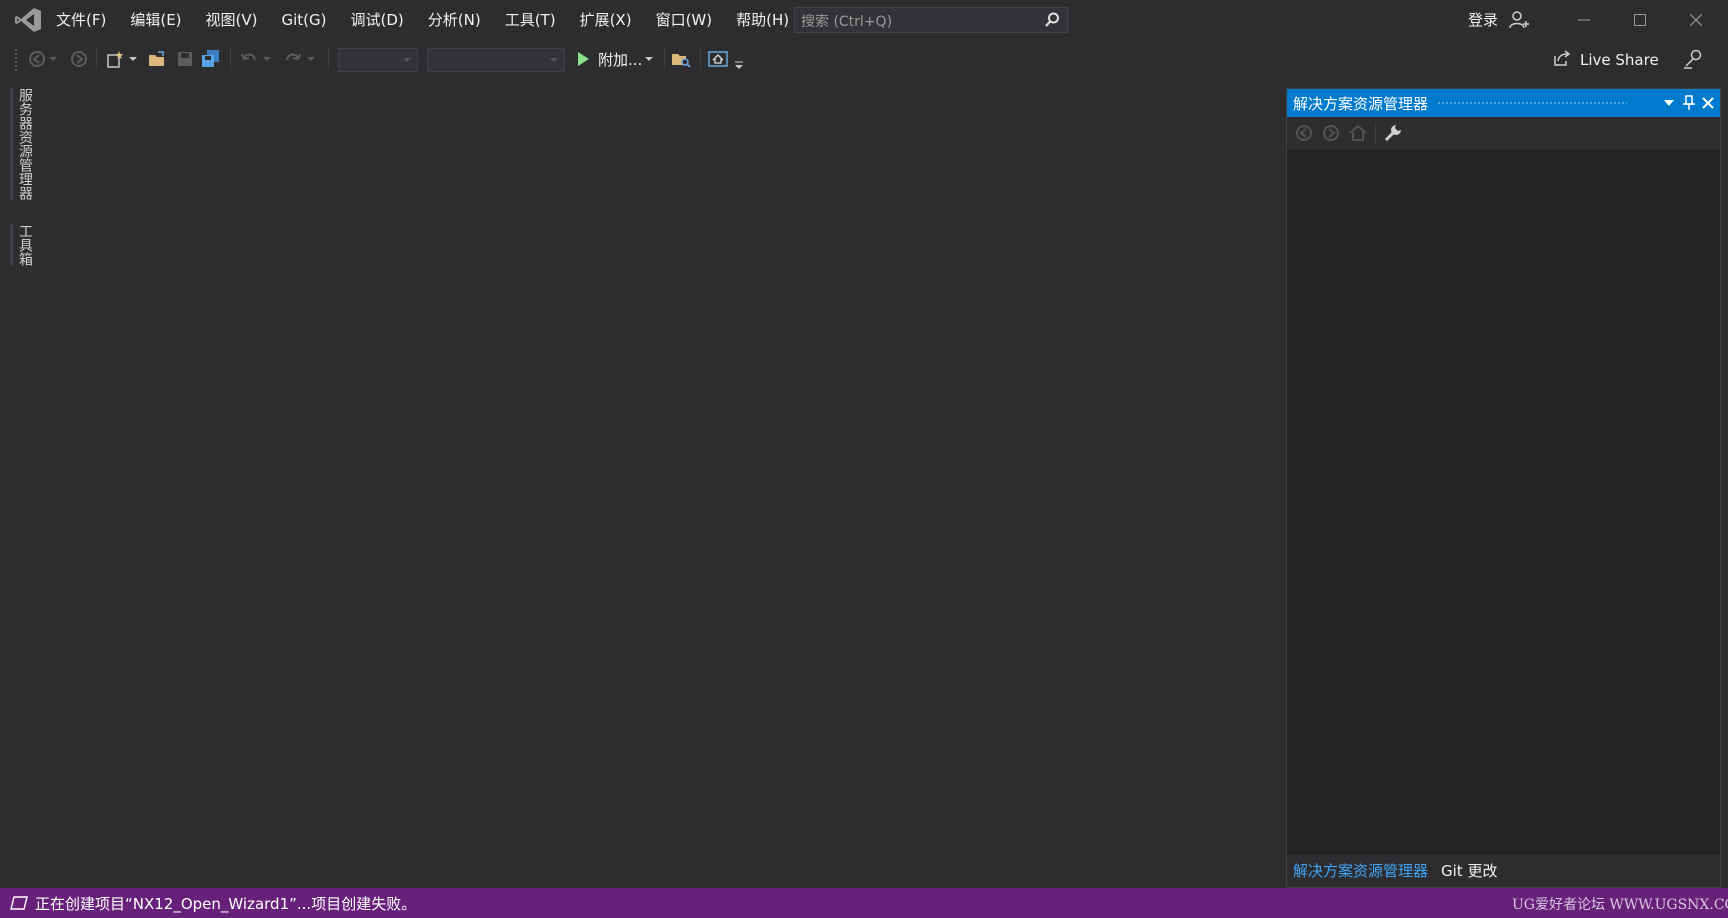  Describe the element at coordinates (1584, 20) in the screenshot. I see `minimize-icon` at that location.